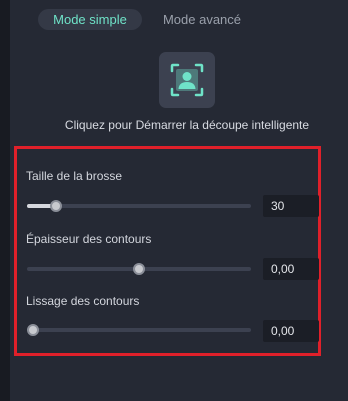 Image resolution: width=348 pixels, height=401 pixels. What do you see at coordinates (56, 206) in the screenshot?
I see `brush-size-thumb` at bounding box center [56, 206].